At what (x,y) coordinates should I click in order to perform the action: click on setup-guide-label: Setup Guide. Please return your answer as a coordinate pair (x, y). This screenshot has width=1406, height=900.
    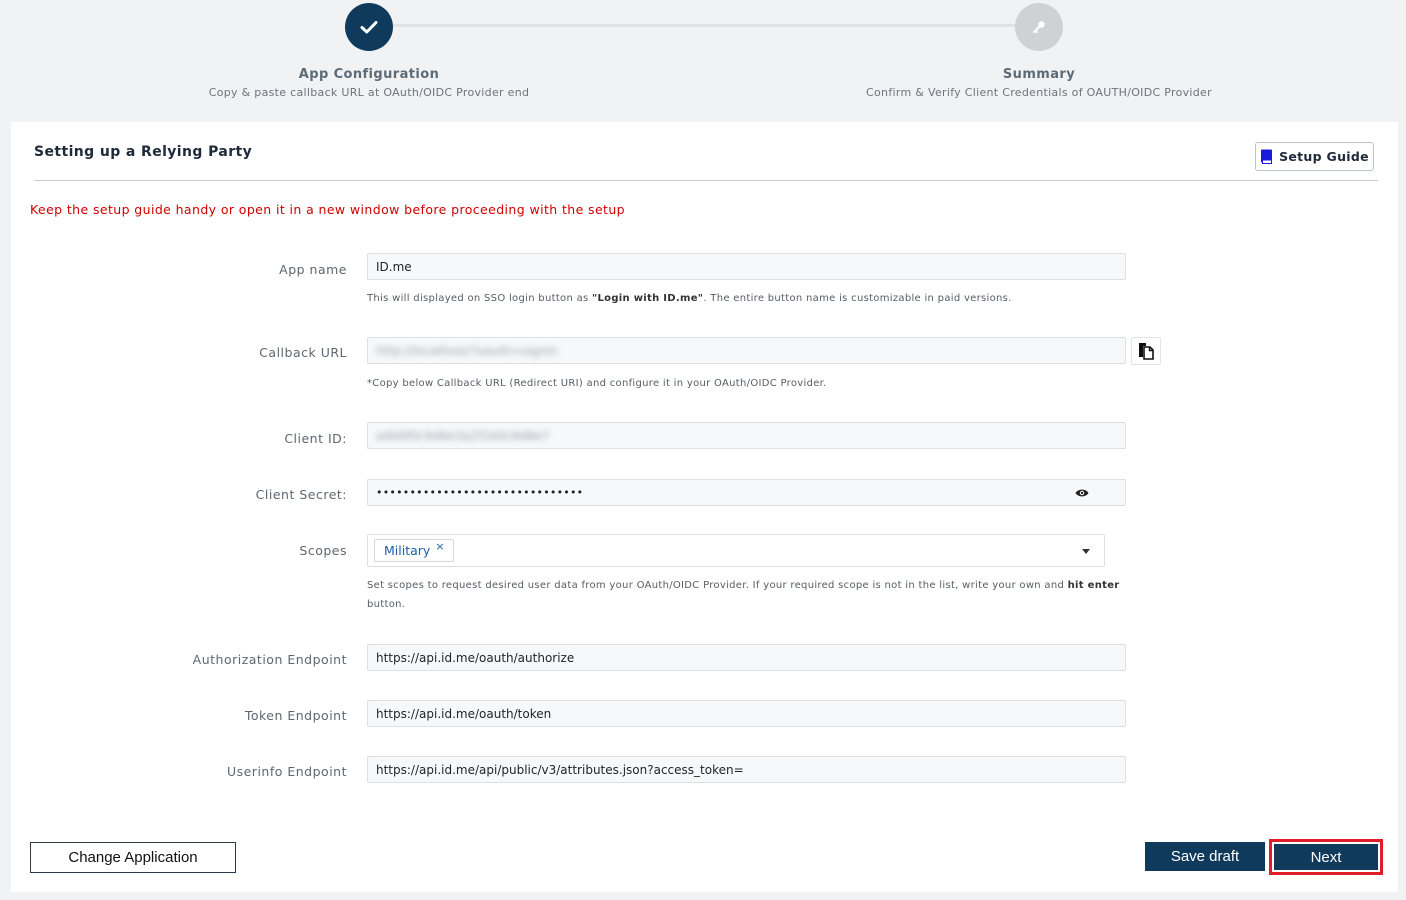
    Looking at the image, I should click on (1324, 156).